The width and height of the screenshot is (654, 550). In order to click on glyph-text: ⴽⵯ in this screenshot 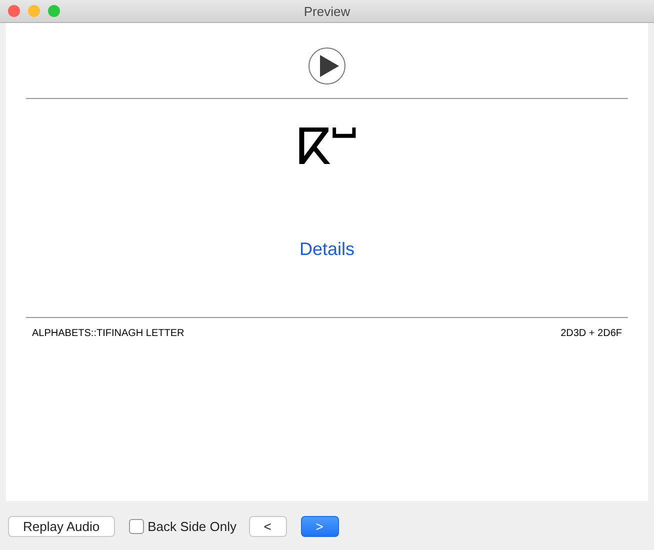, I will do `click(326, 147)`.